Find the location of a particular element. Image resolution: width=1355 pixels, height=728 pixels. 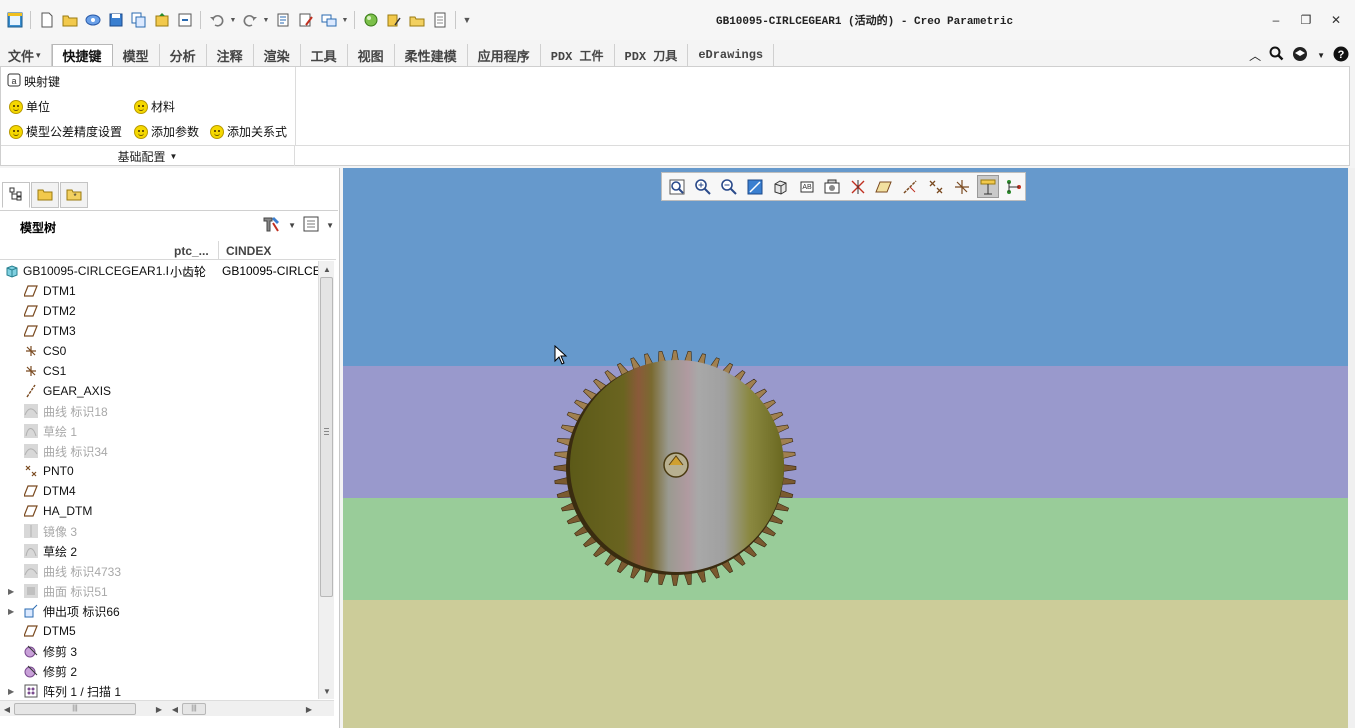

windows-icon is located at coordinates (328, 20).